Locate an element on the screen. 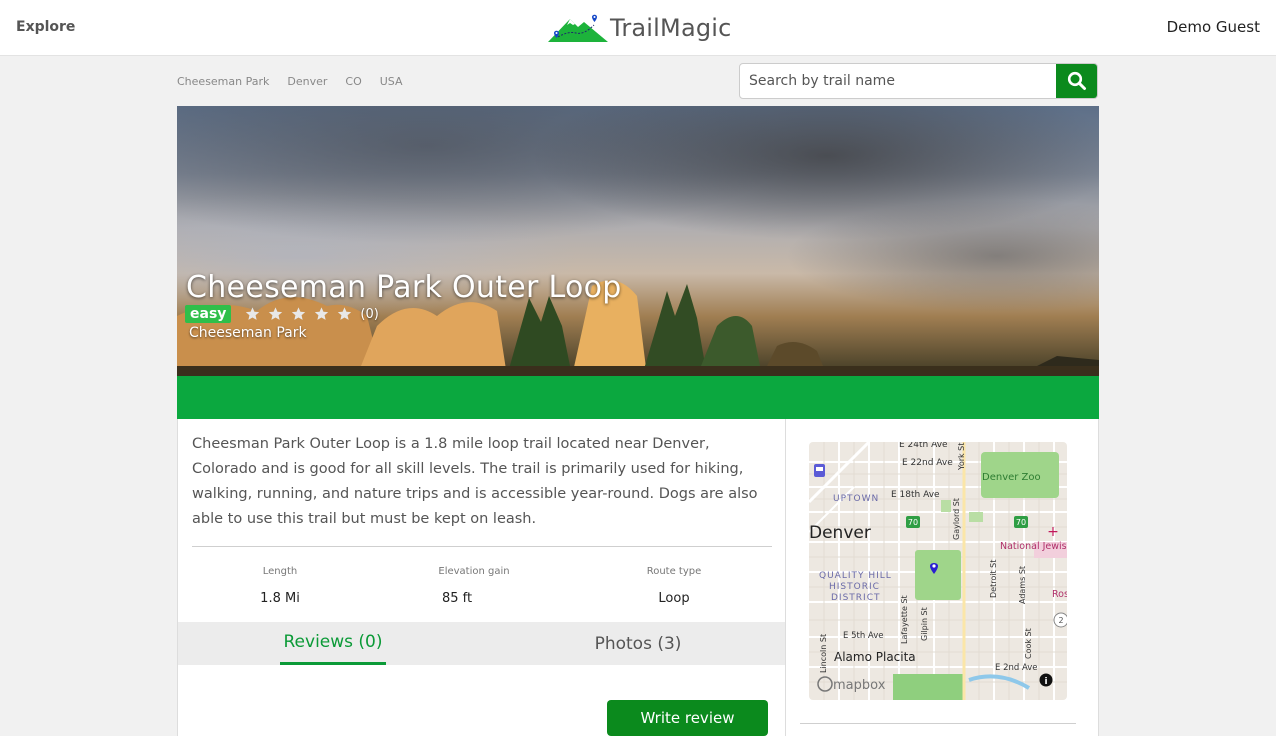  user-menu: Demo Guest is located at coordinates (1213, 27).